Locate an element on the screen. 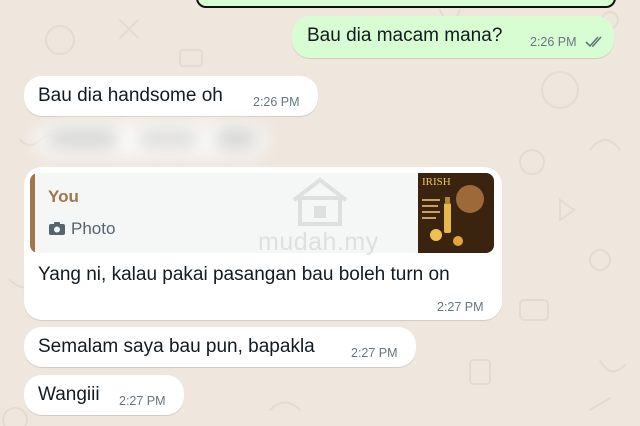 This screenshot has width=640, height=426. message-text: Wangiii is located at coordinates (69, 394).